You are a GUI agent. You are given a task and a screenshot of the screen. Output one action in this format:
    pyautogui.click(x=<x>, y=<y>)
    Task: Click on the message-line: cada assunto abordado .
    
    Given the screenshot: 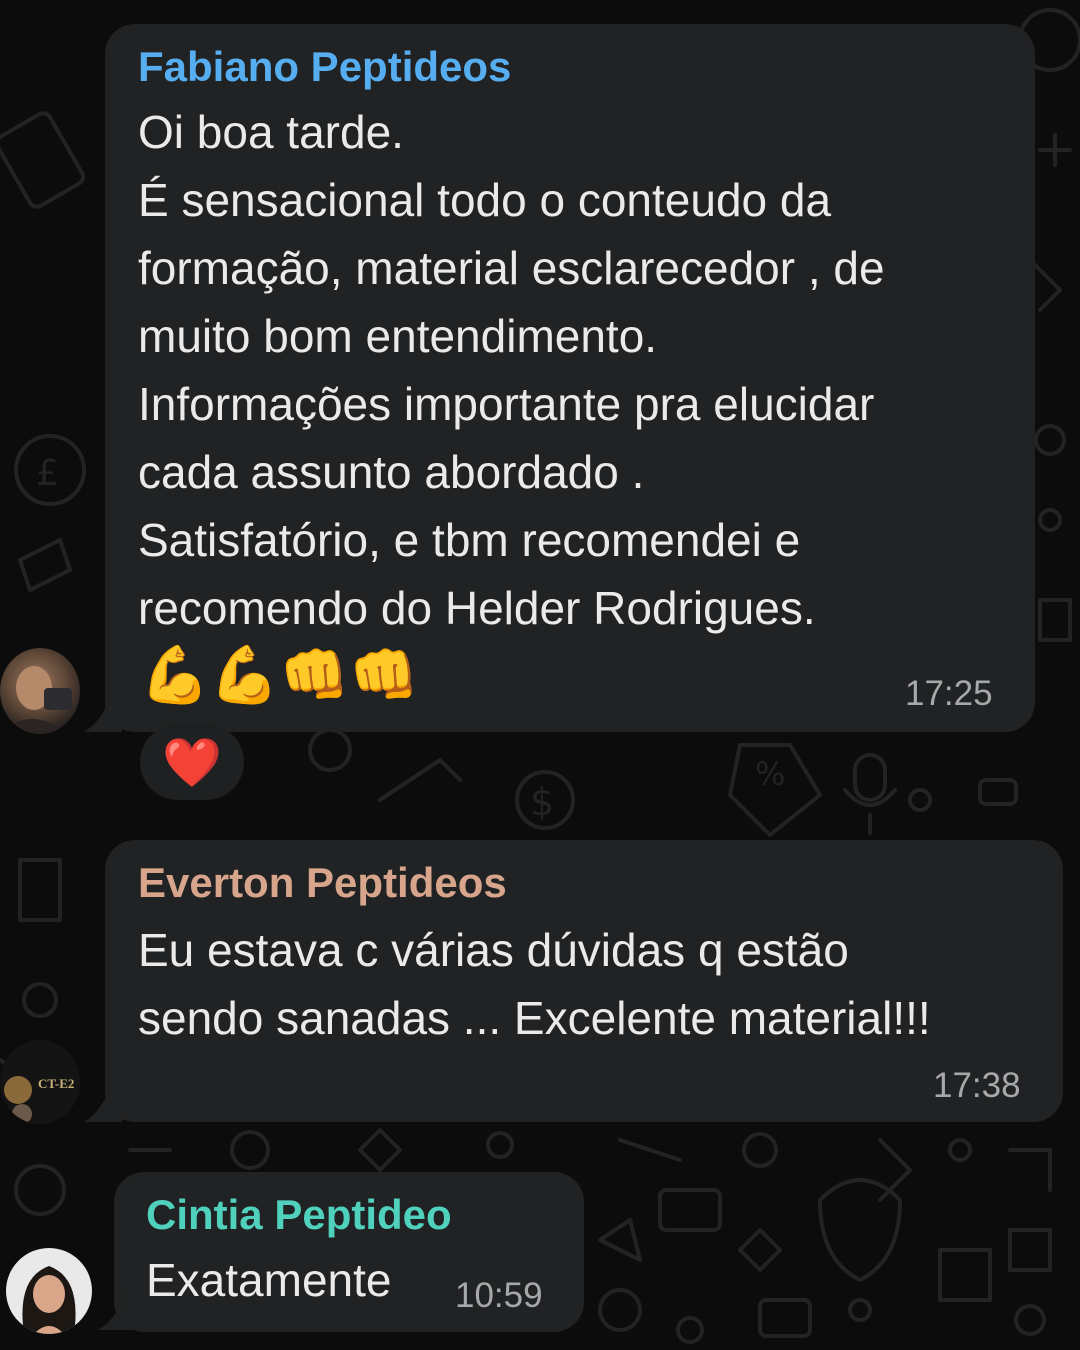 What is the action you would take?
    pyautogui.click(x=391, y=472)
    